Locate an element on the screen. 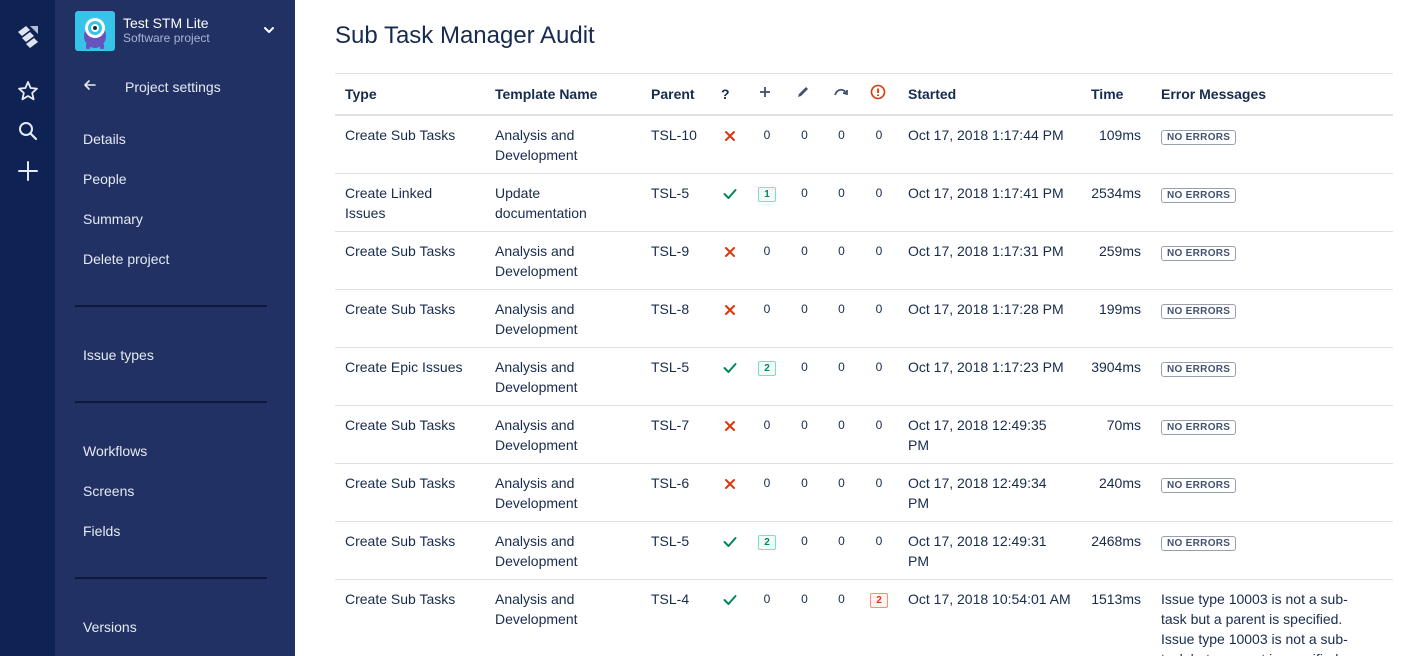 The image size is (1427, 656). column-header-time: Time is located at coordinates (1116, 94).